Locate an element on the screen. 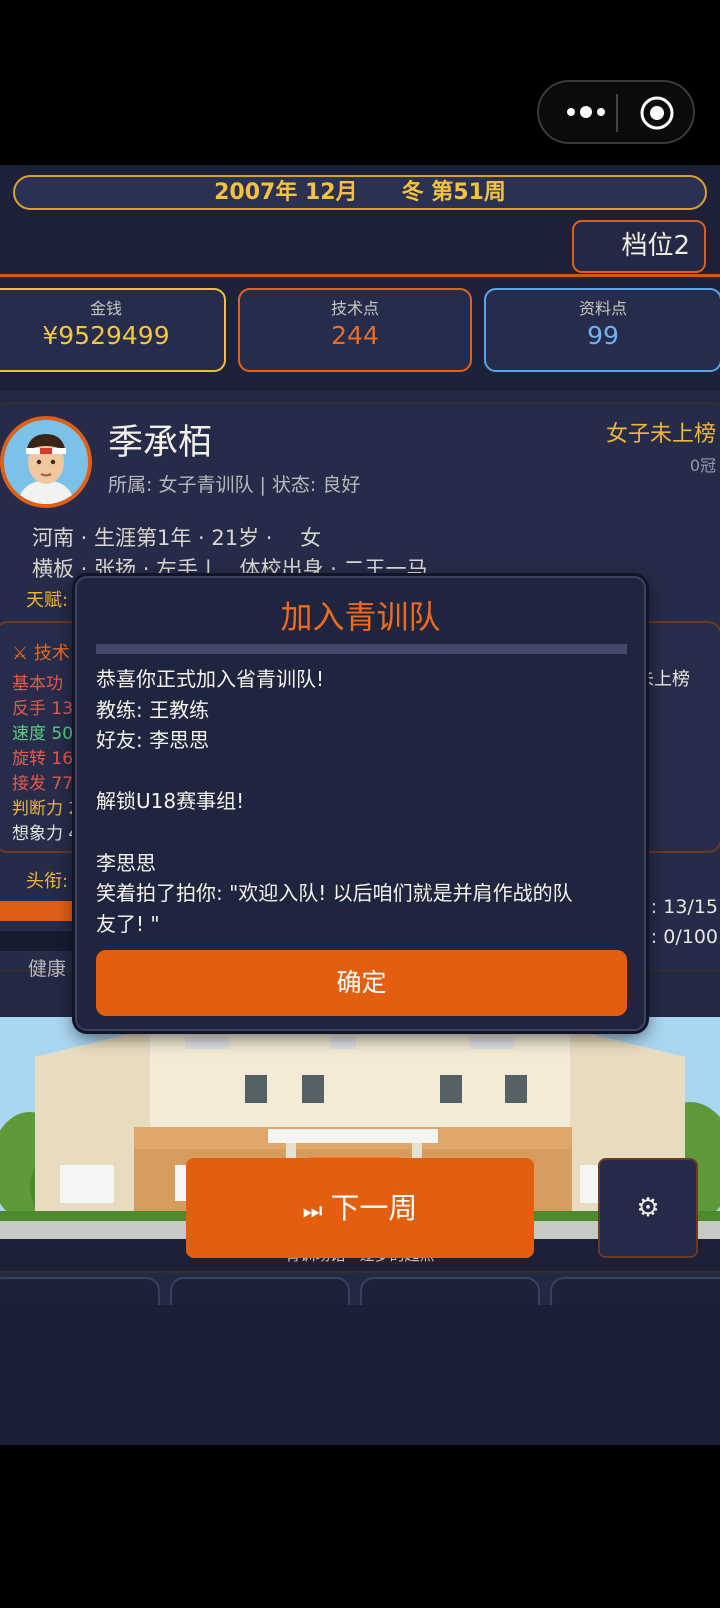 The height and width of the screenshot is (1608, 720). tab-row is located at coordinates (360, 1297).